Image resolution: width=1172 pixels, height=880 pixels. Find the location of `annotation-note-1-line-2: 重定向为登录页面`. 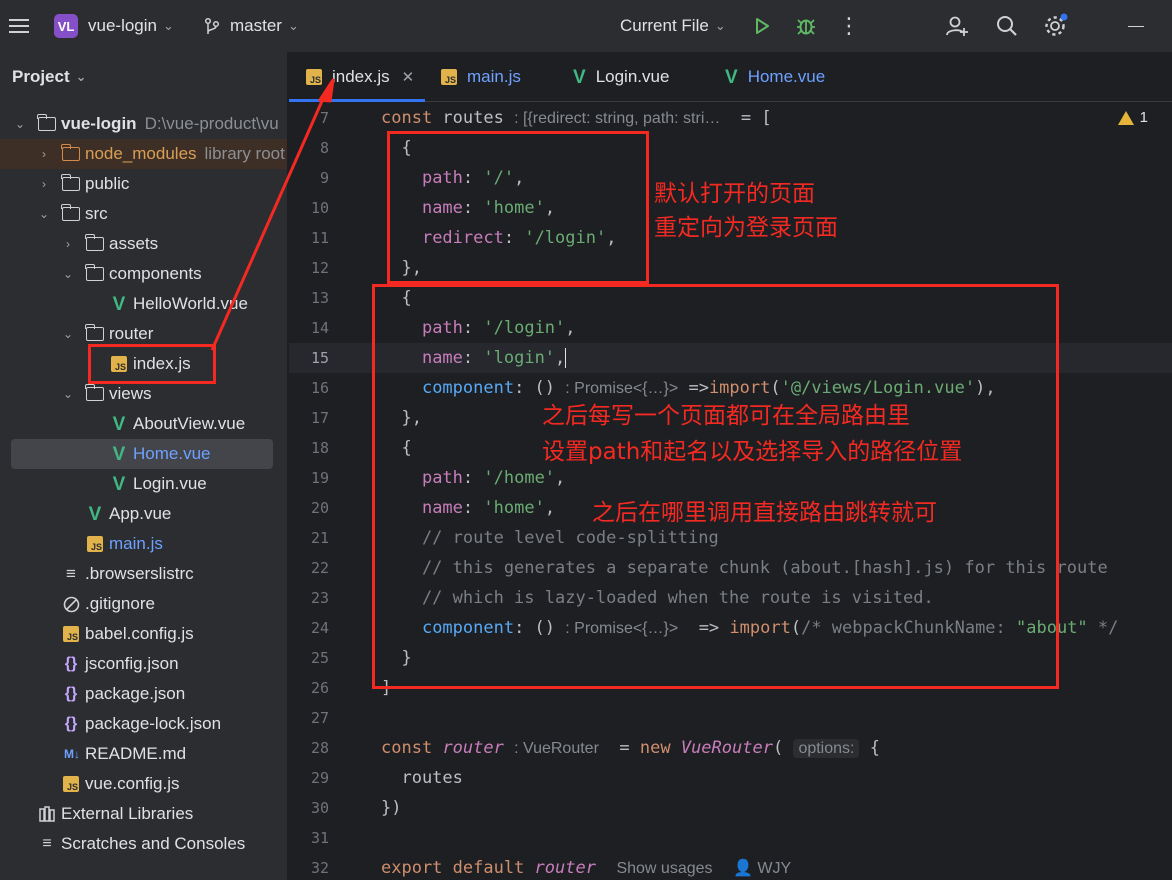

annotation-note-1-line-2: 重定向为登录页面 is located at coordinates (746, 228).